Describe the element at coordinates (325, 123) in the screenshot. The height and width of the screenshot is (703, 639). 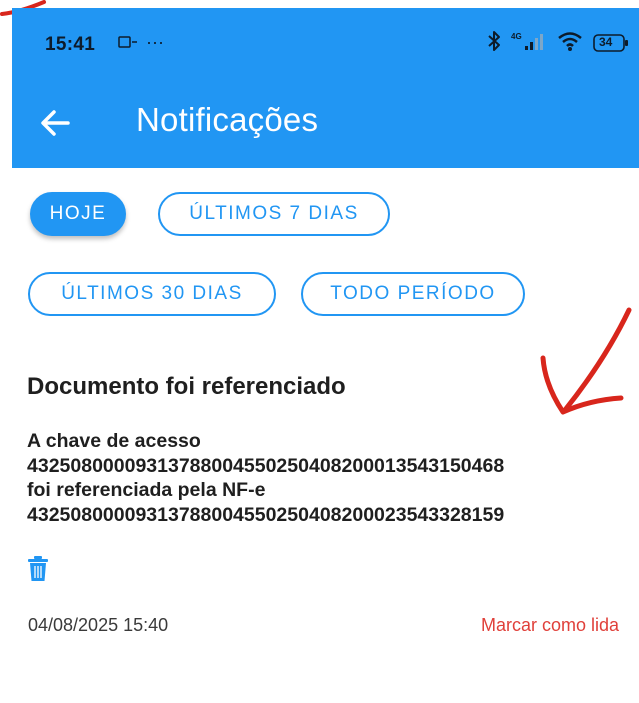
I see `app-bar: Notificações` at that location.